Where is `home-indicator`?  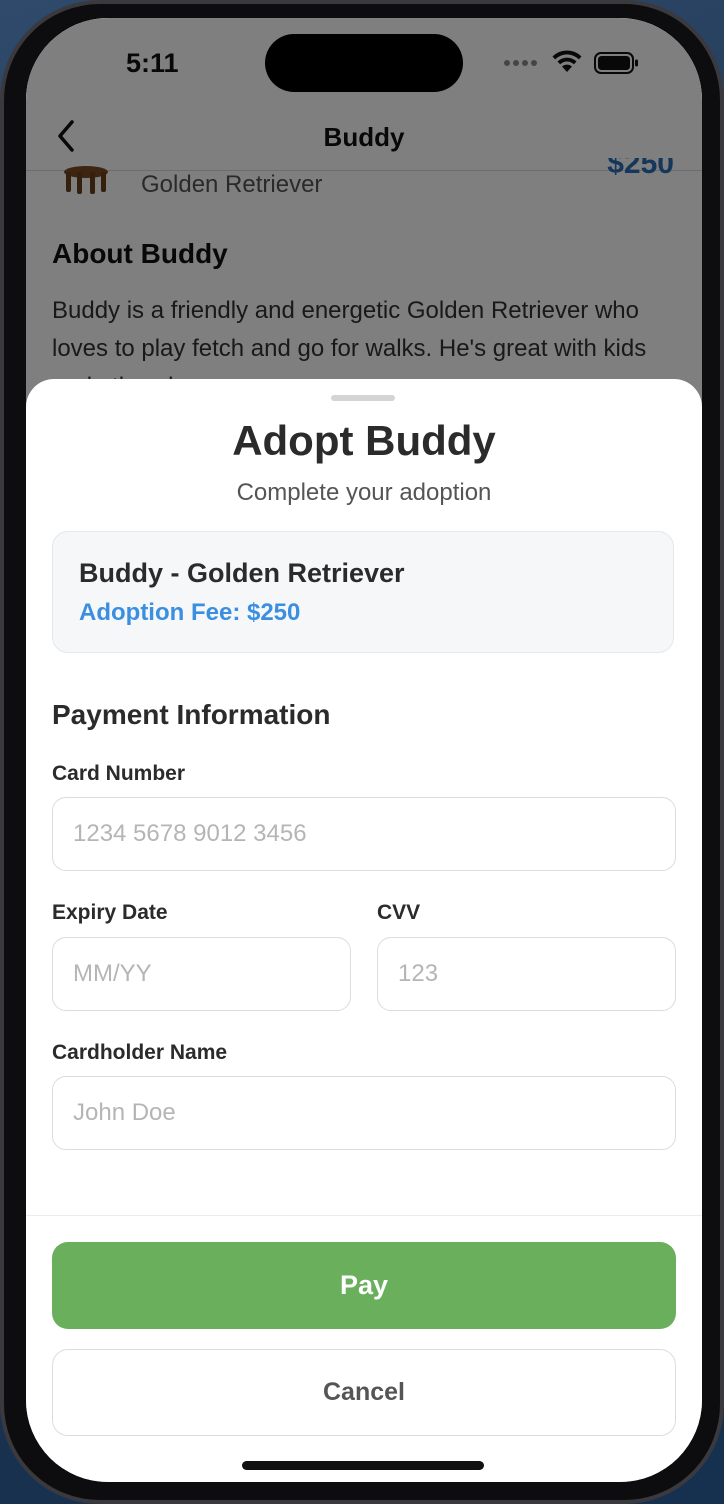 home-indicator is located at coordinates (363, 1465).